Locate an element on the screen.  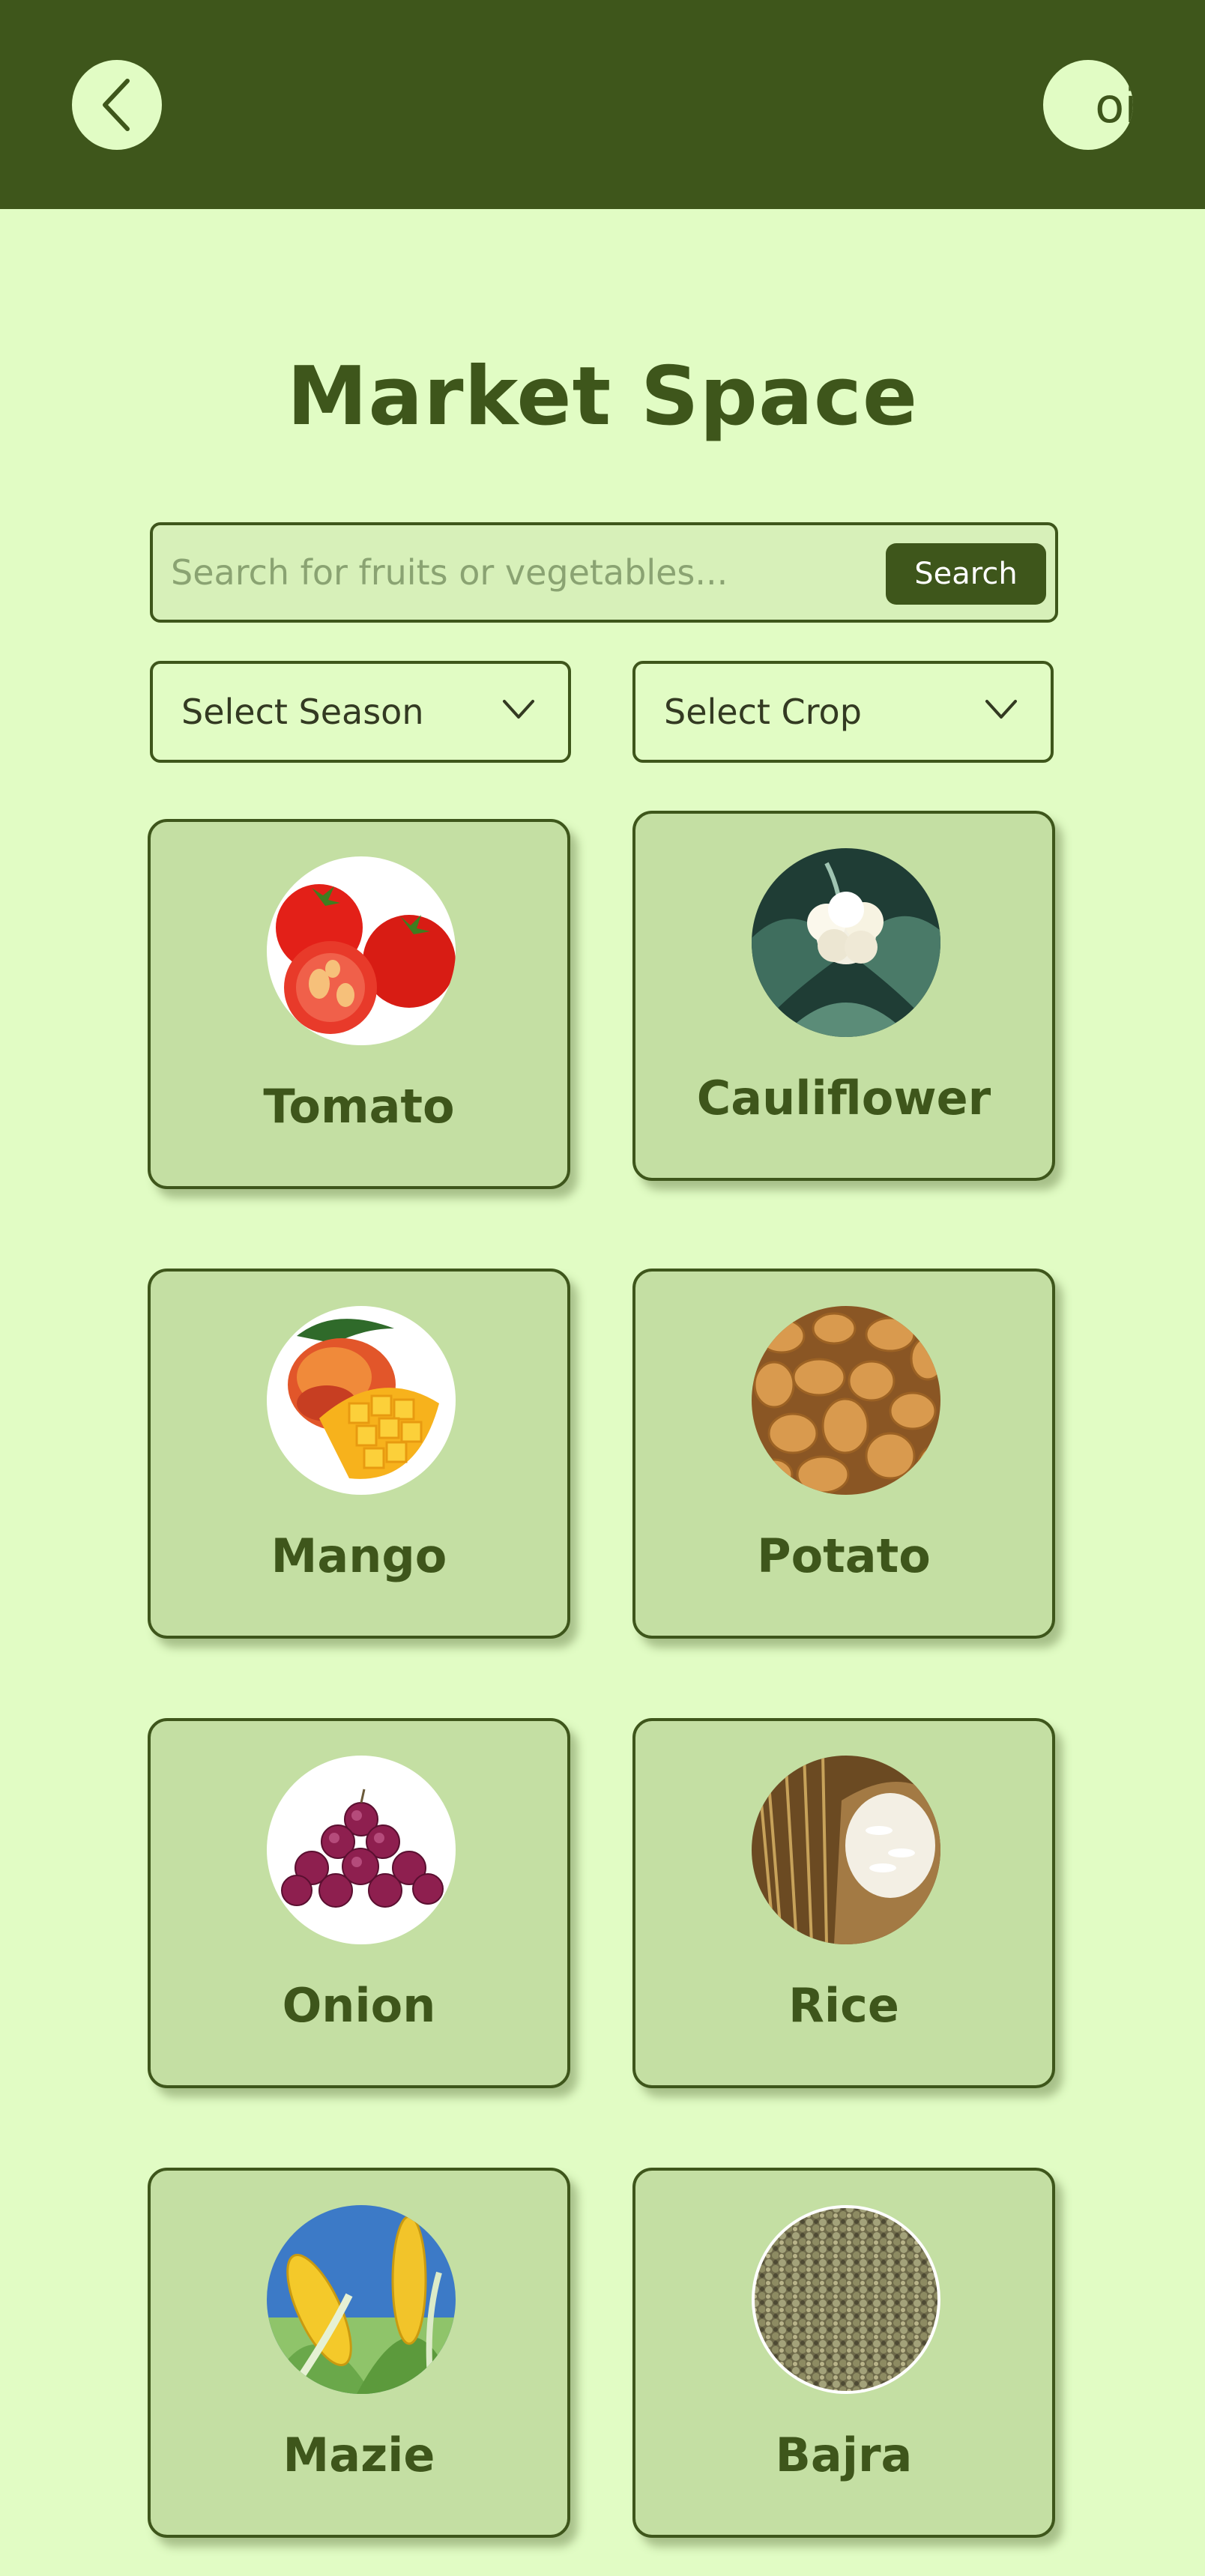
crop-name: Rice is located at coordinates (843, 2005).